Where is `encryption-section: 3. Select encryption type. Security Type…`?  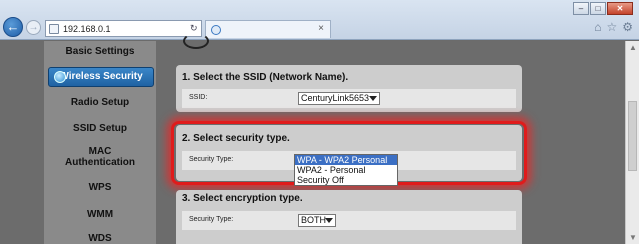 encryption-section: 3. Select encryption type. Security Type… is located at coordinates (349, 217).